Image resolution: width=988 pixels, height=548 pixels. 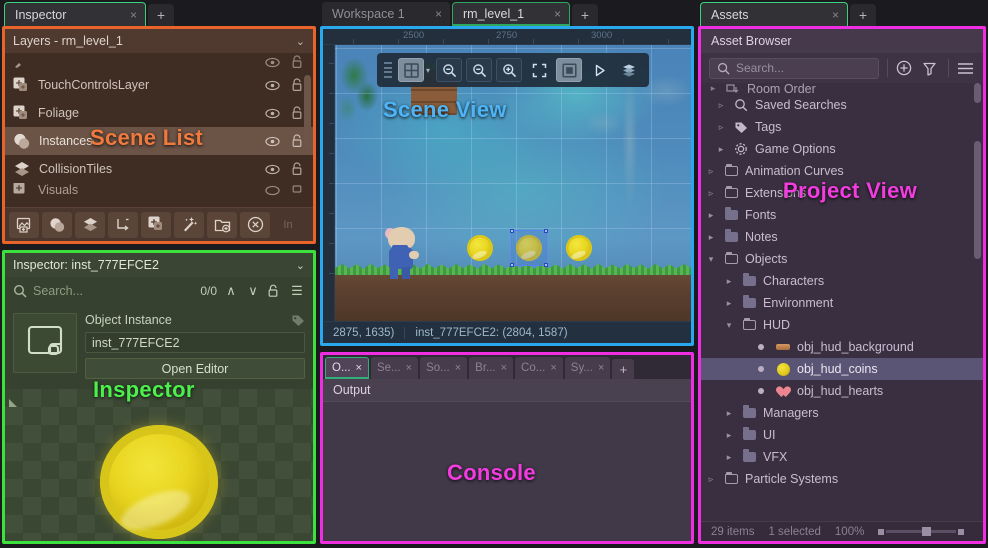 What do you see at coordinates (507, 471) in the screenshot?
I see `console-output-body: Console` at bounding box center [507, 471].